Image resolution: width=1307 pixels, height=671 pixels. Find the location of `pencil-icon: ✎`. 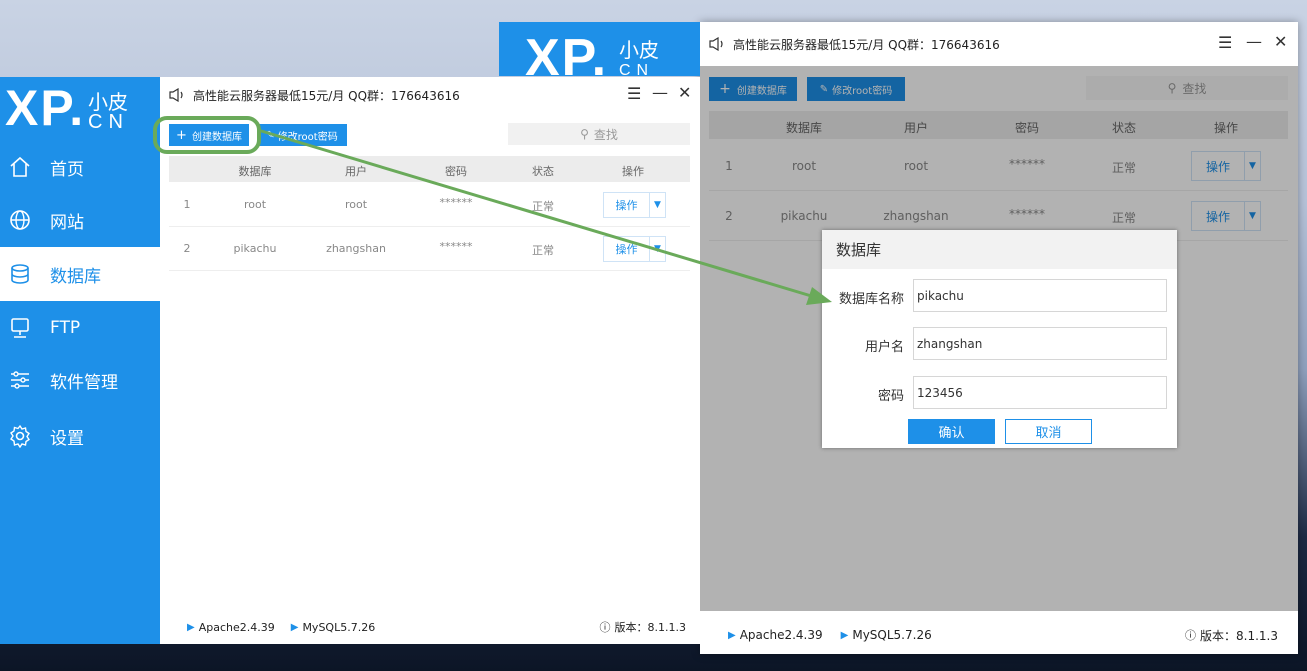

pencil-icon: ✎ is located at coordinates (270, 135).